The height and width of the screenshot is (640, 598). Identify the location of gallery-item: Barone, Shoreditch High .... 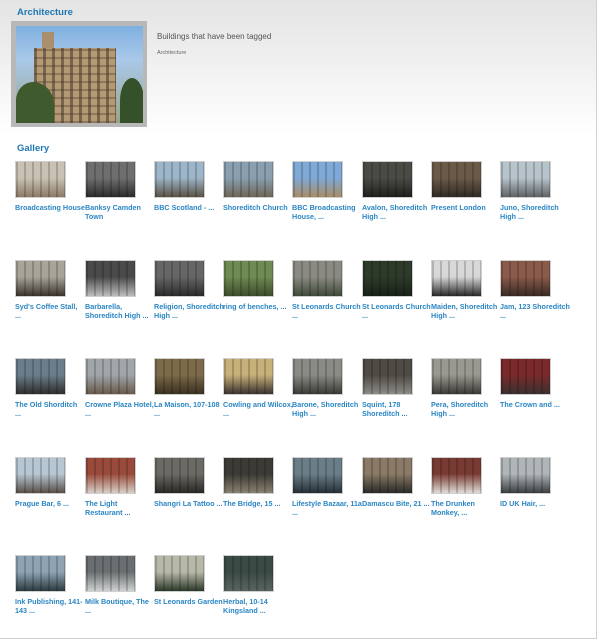
(327, 388).